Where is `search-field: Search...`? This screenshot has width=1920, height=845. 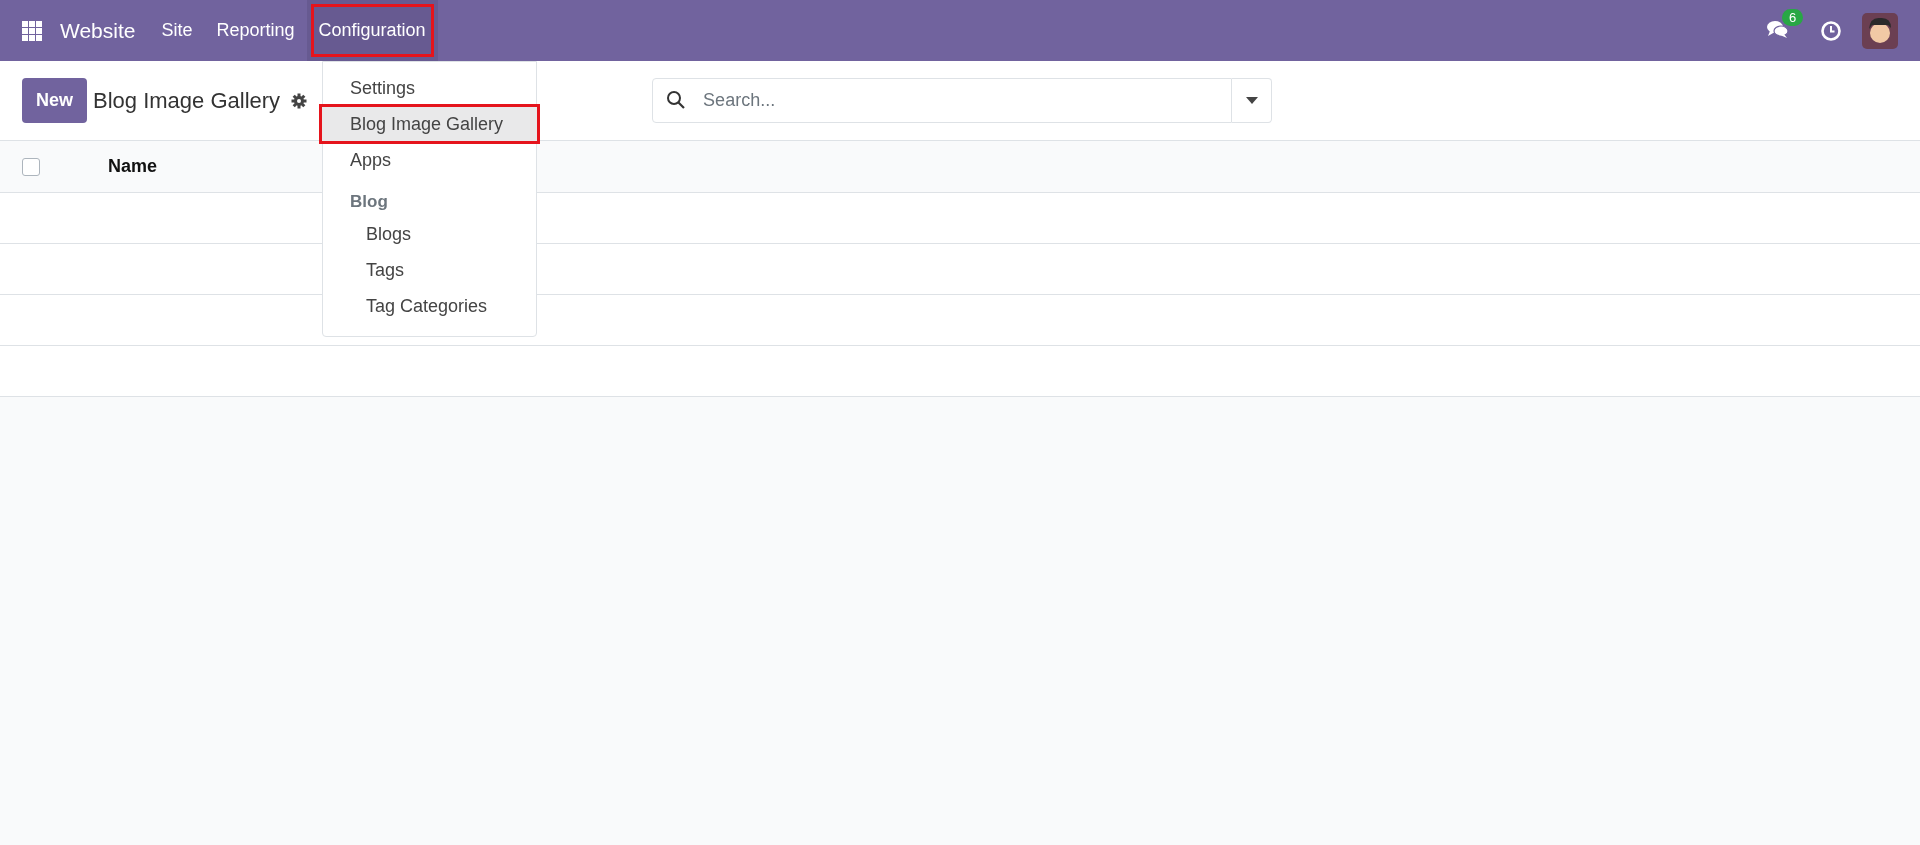 search-field: Search... is located at coordinates (942, 100).